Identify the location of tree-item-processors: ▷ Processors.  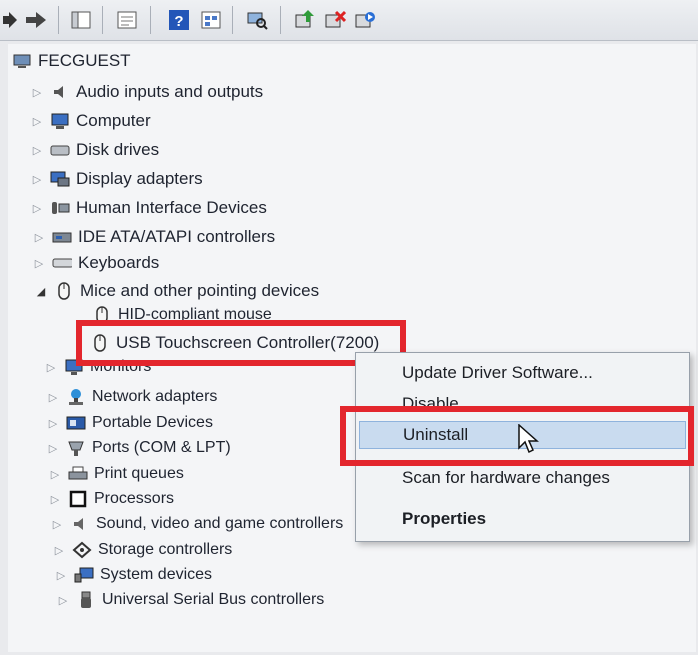
(111, 499).